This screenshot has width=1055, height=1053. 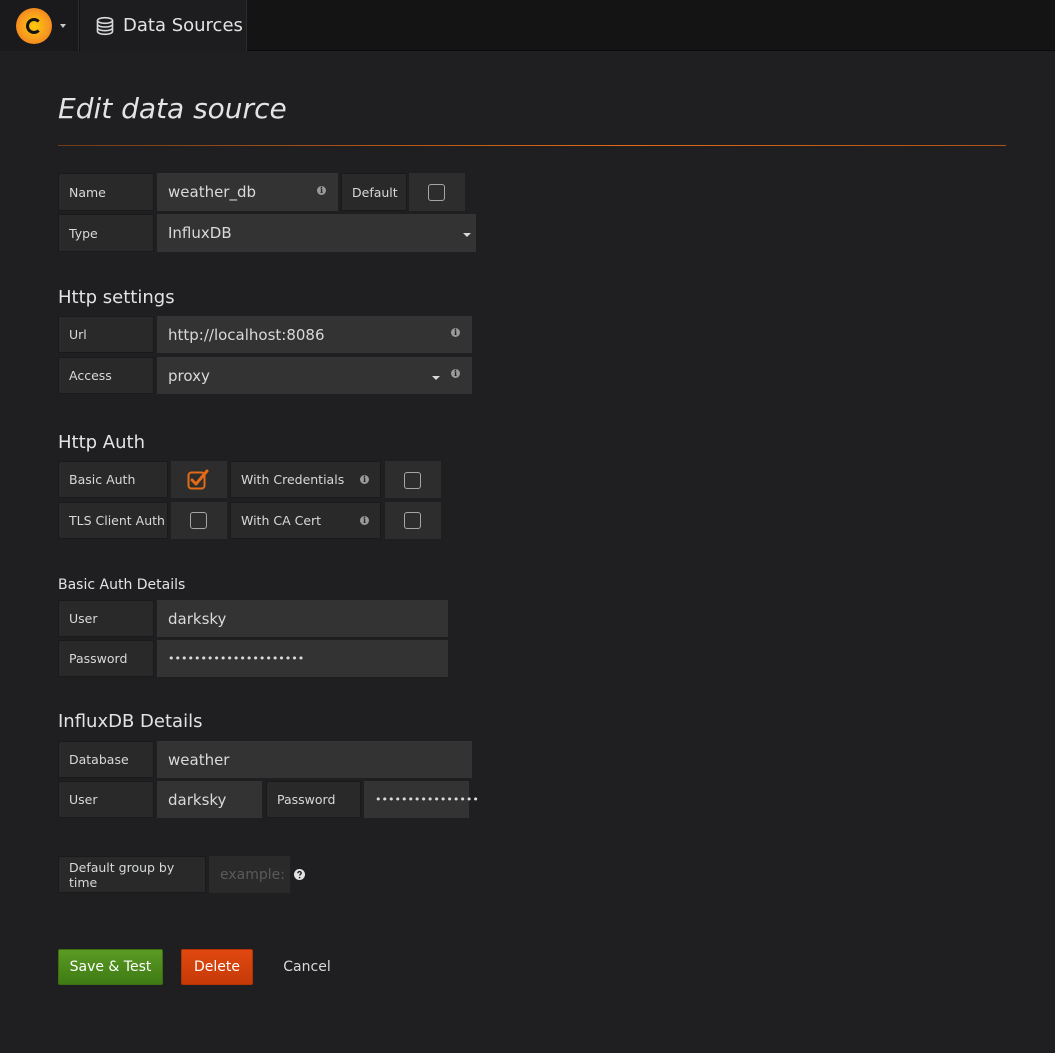 I want to click on with-credentials-checkbox, so click(x=412, y=480).